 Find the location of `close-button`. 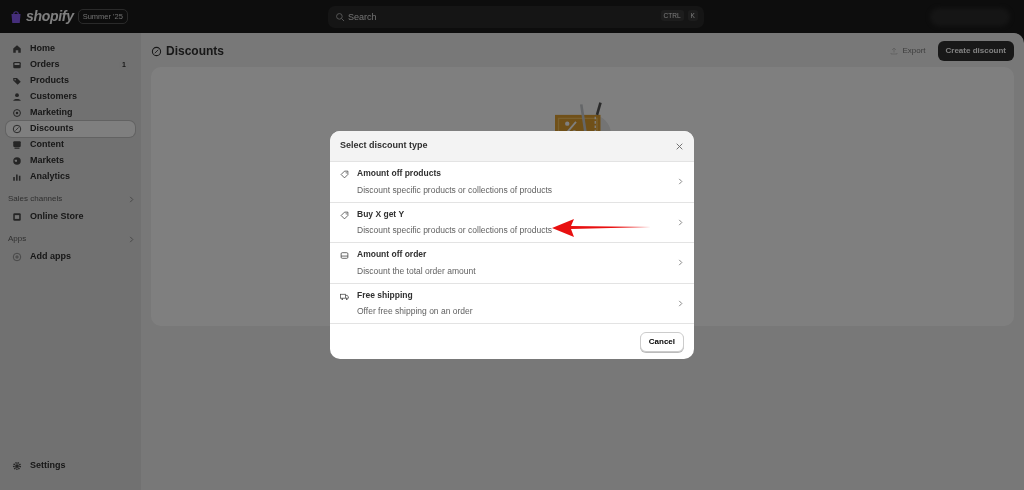

close-button is located at coordinates (679, 146).